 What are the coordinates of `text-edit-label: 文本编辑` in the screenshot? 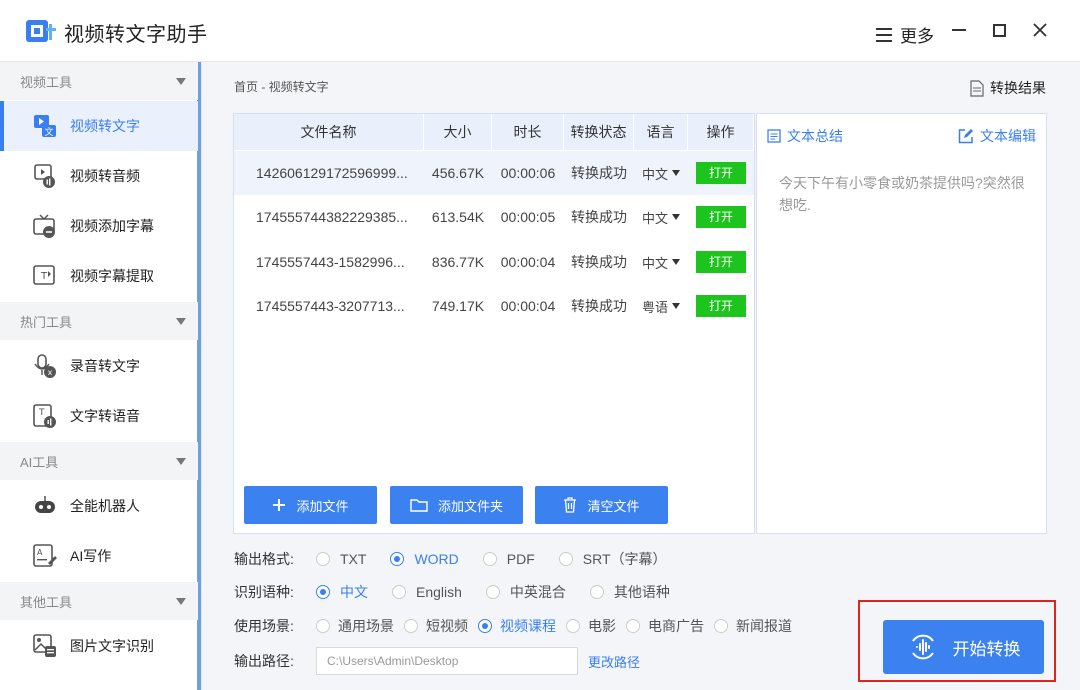 It's located at (1008, 136).